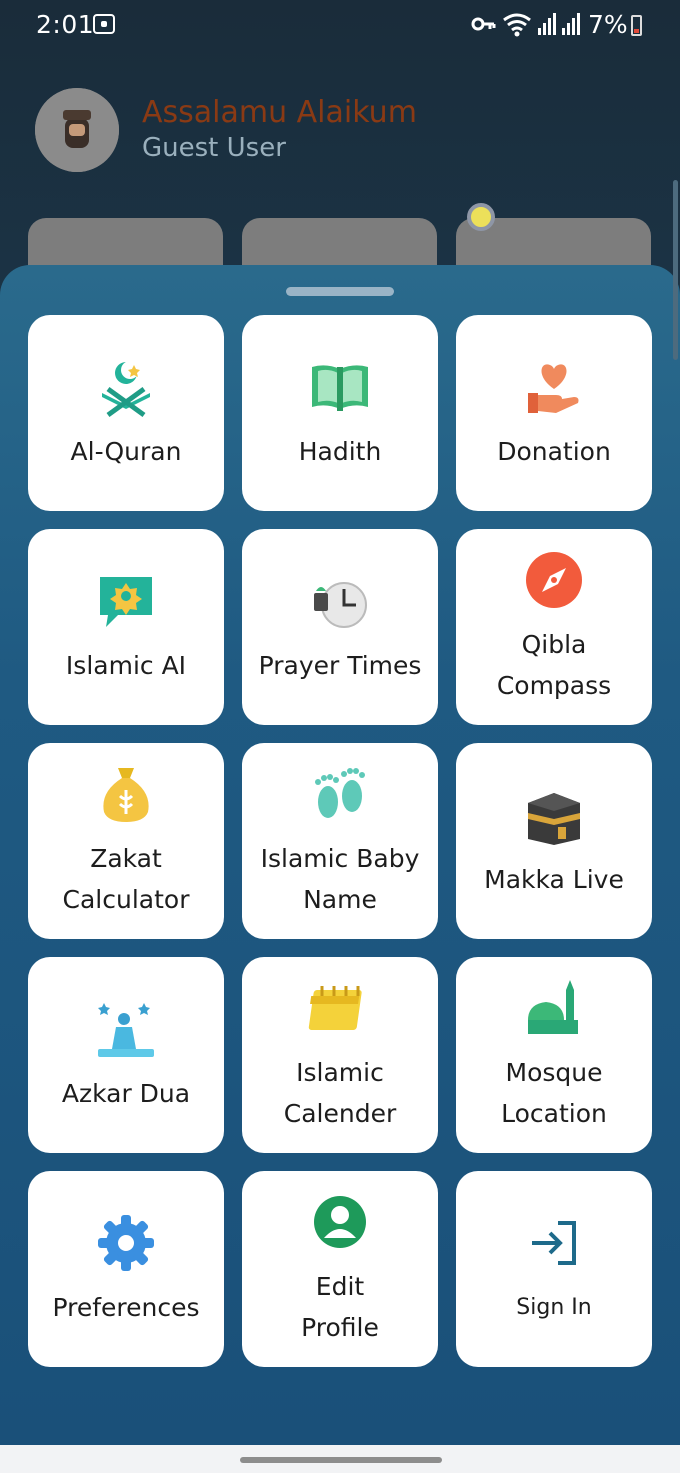  Describe the element at coordinates (126, 665) in the screenshot. I see `menu-item-label: Islamic AI` at that location.